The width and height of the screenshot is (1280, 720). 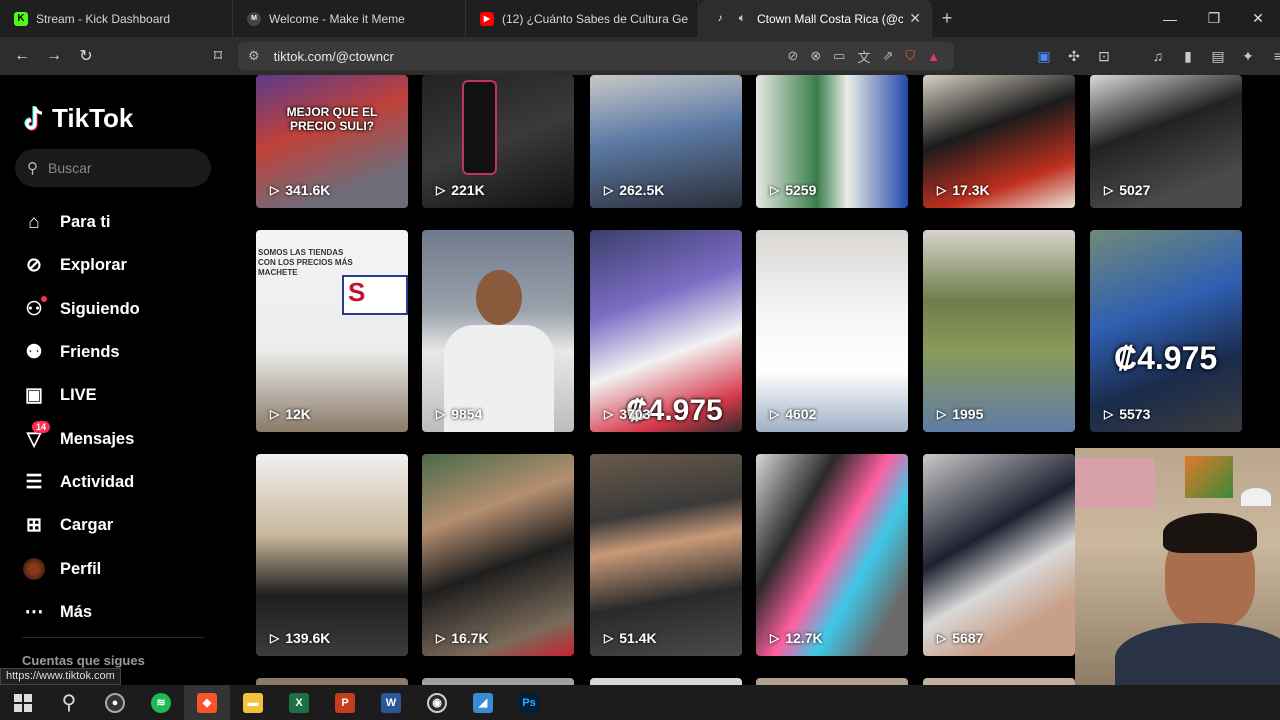 I want to click on windows-taskbar: ⚲ ● ≋ ◆ ▬ X P W ◉ ◢ Ps, so click(x=640, y=702).